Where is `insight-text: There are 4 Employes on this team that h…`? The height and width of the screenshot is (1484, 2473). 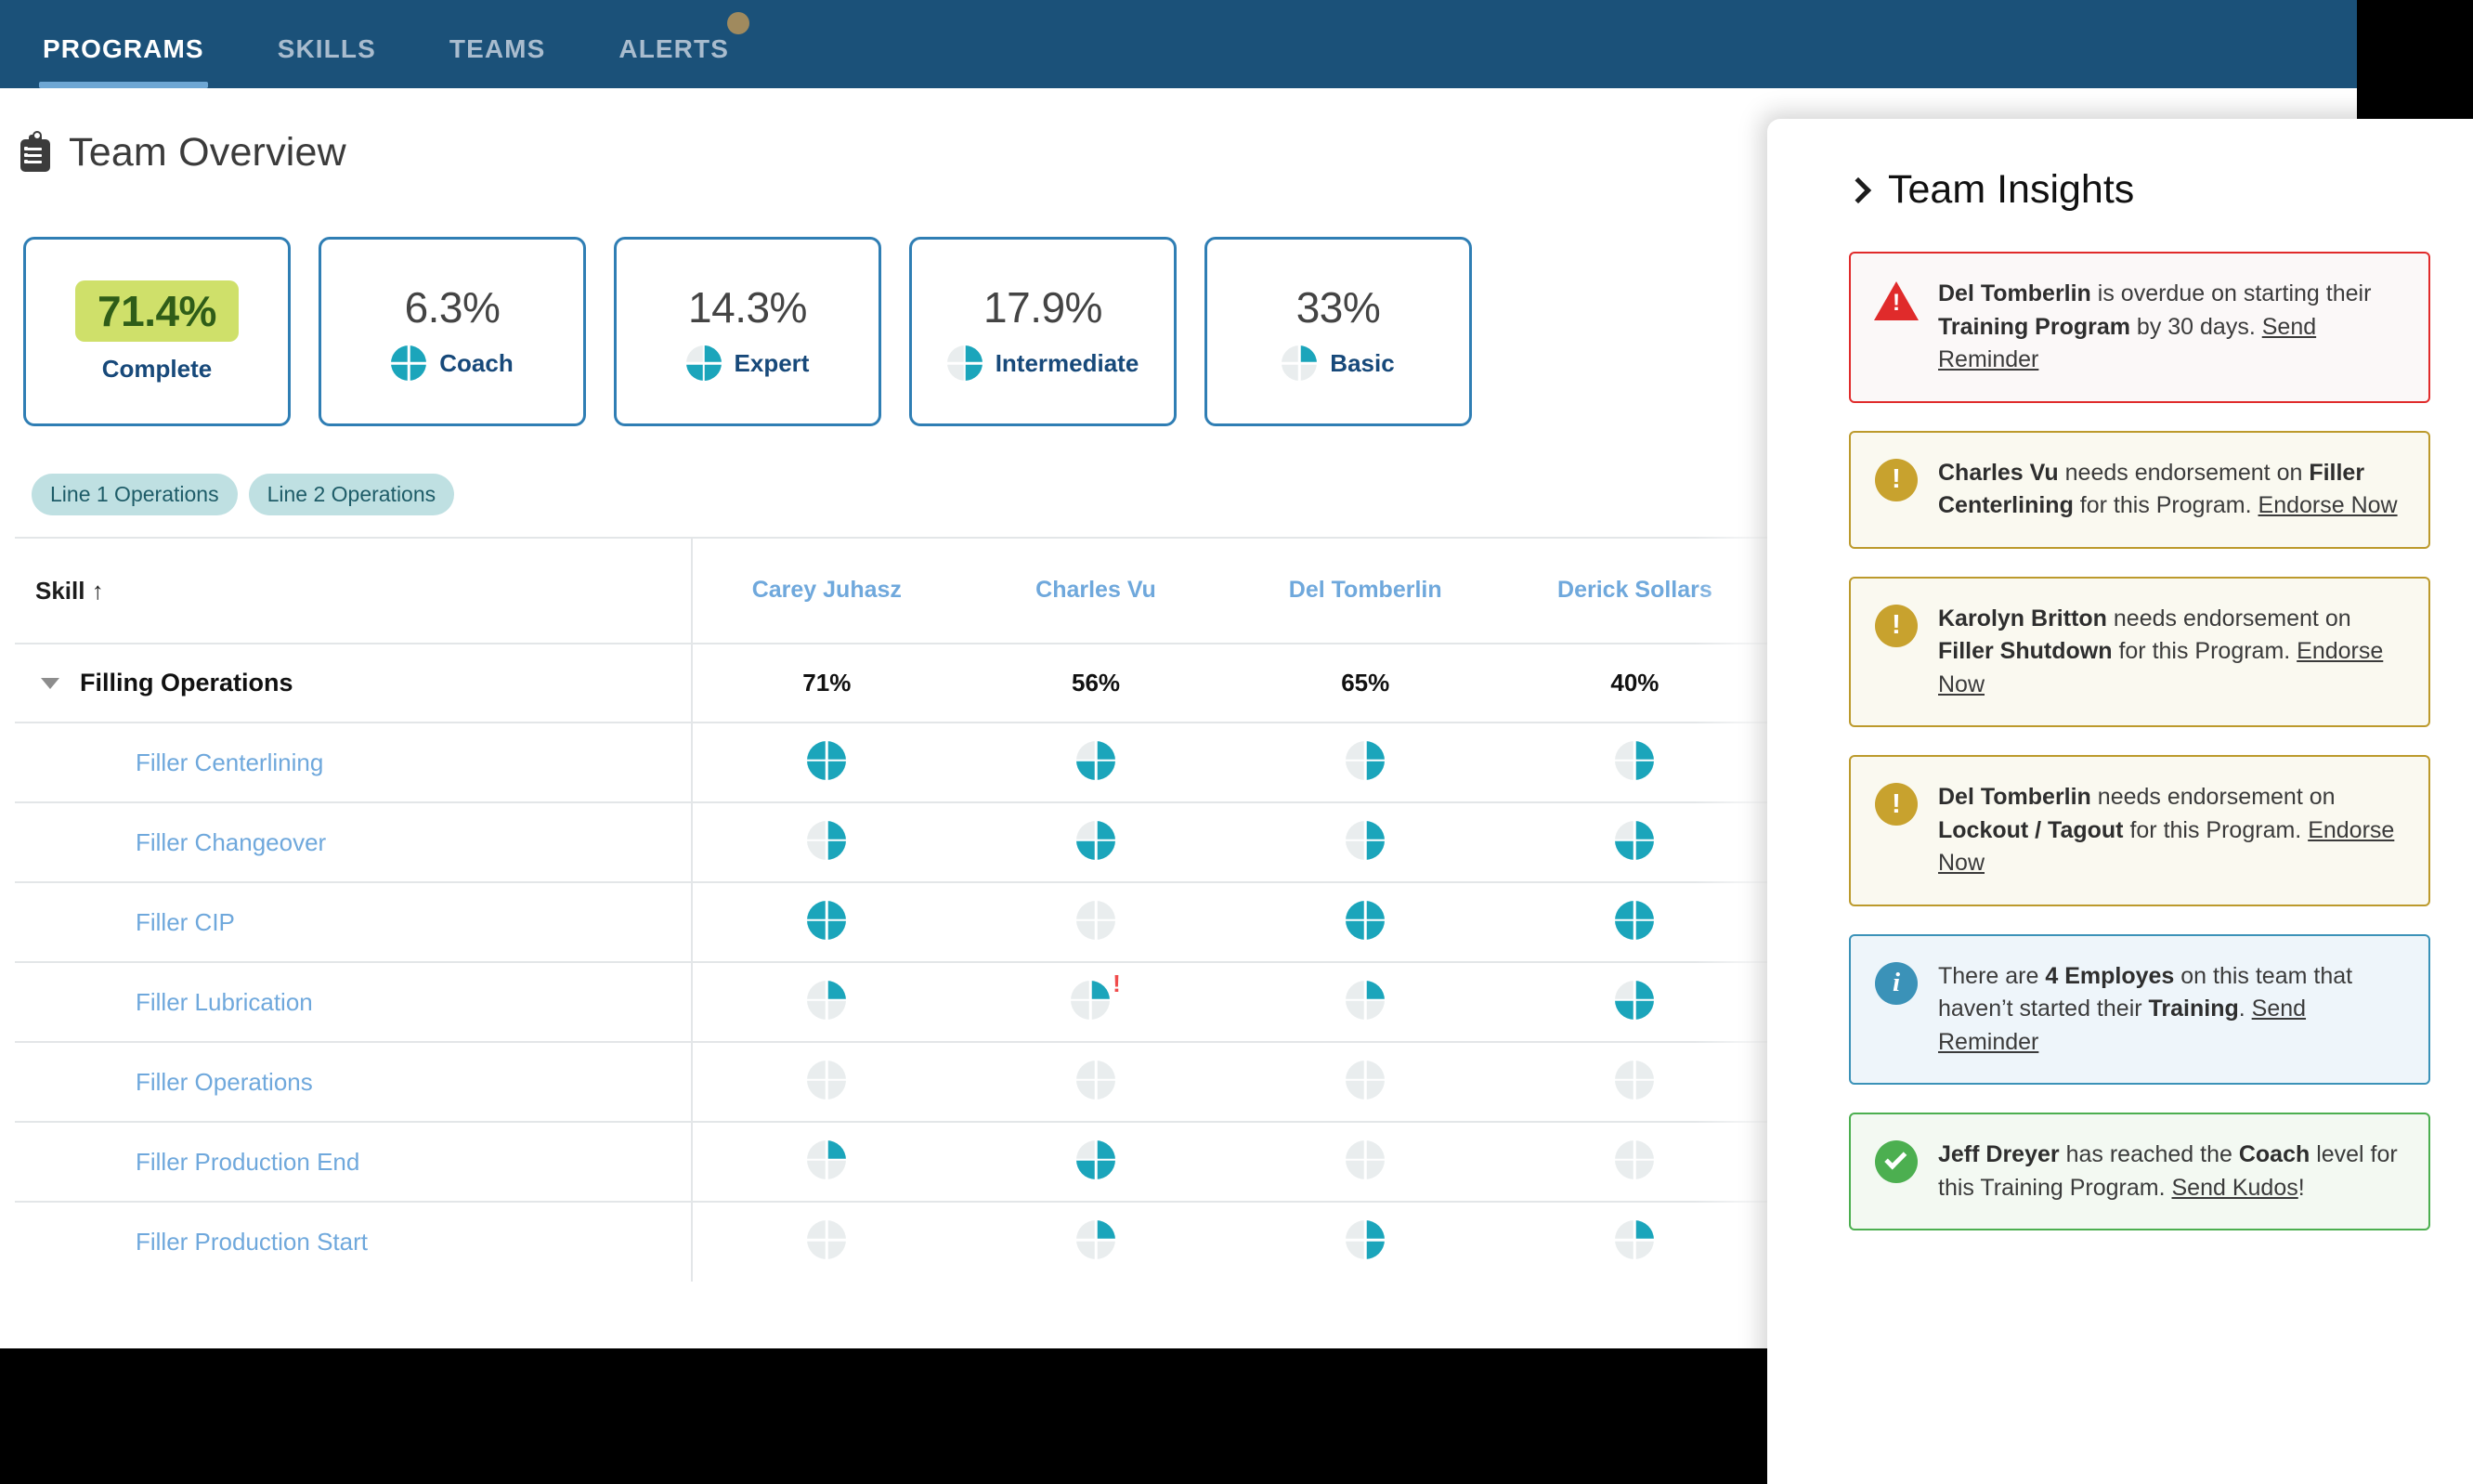
insight-text: There are 4 Employes on this team that h… is located at coordinates (2170, 1010).